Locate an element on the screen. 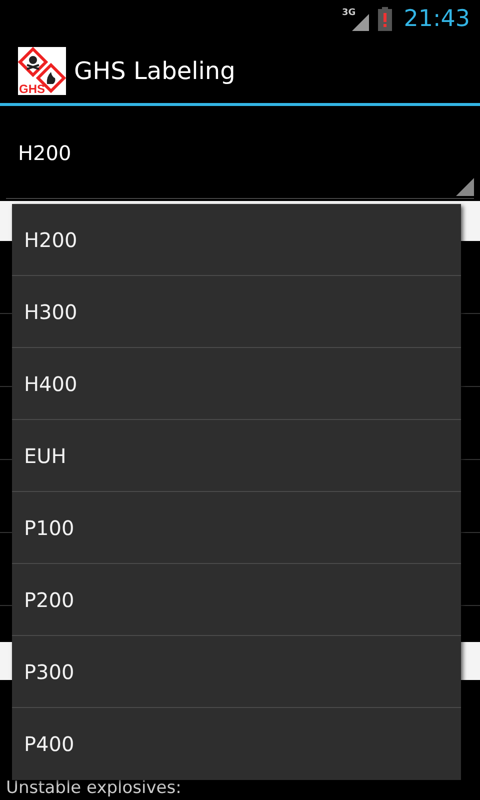  dropdown-option: P100 is located at coordinates (236, 528).